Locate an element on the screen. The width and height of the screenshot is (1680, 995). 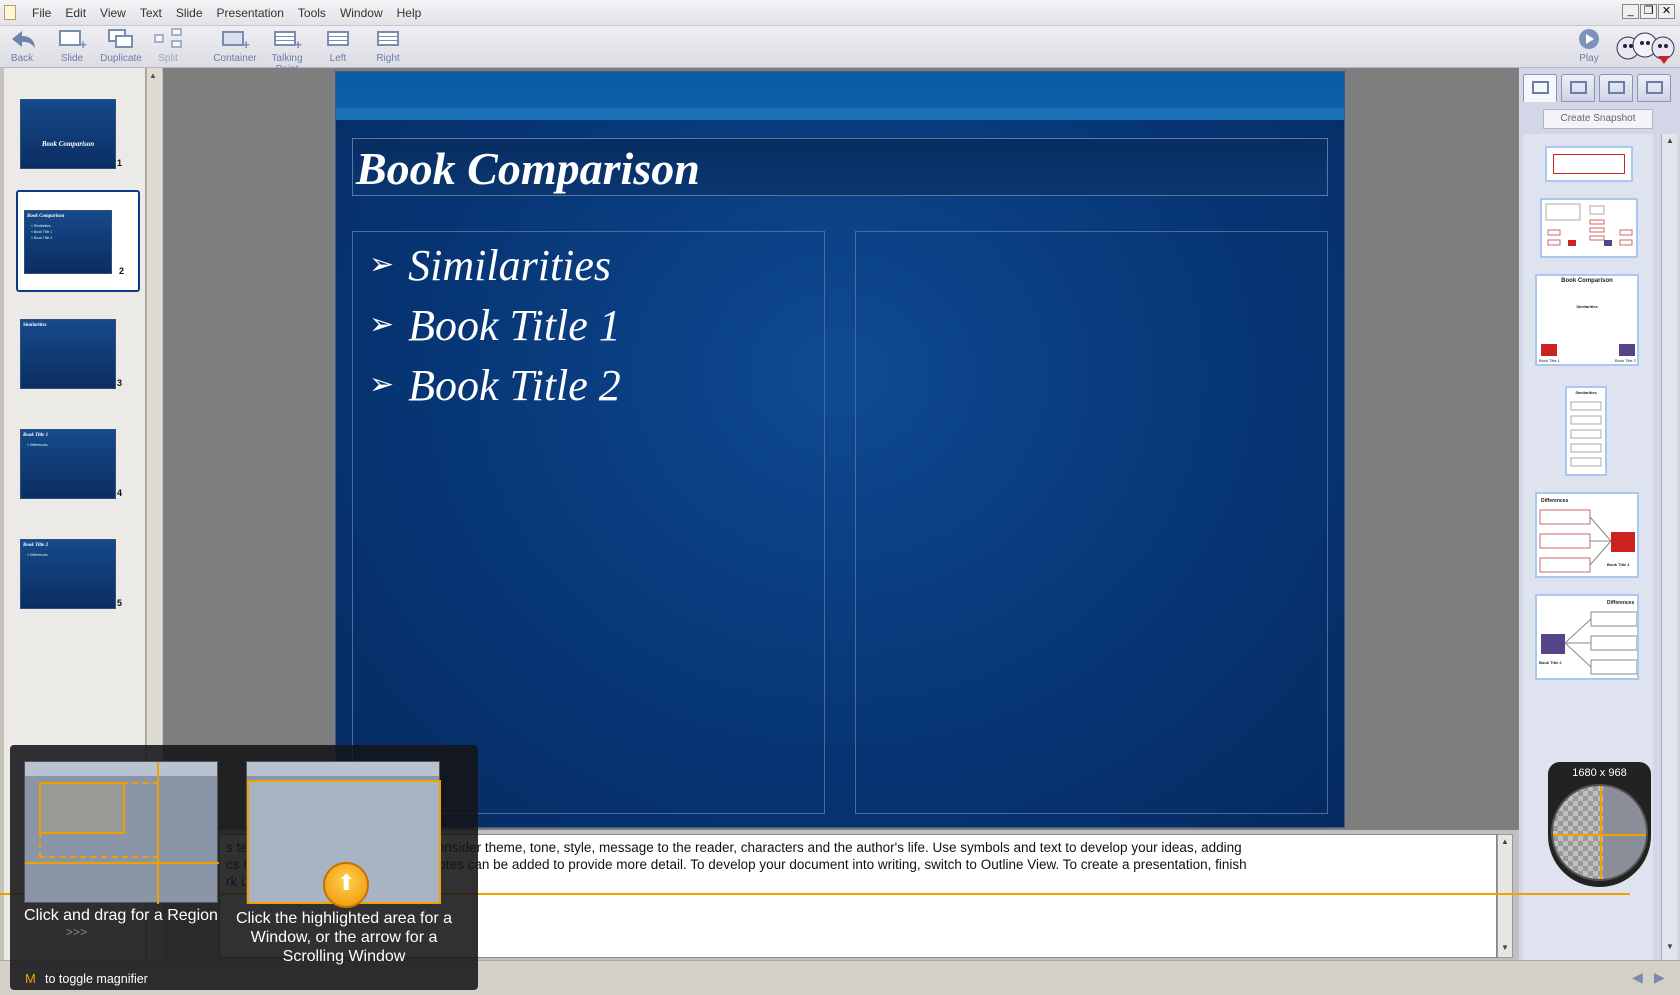
magnifier-shade is located at coordinates (1624, 832).